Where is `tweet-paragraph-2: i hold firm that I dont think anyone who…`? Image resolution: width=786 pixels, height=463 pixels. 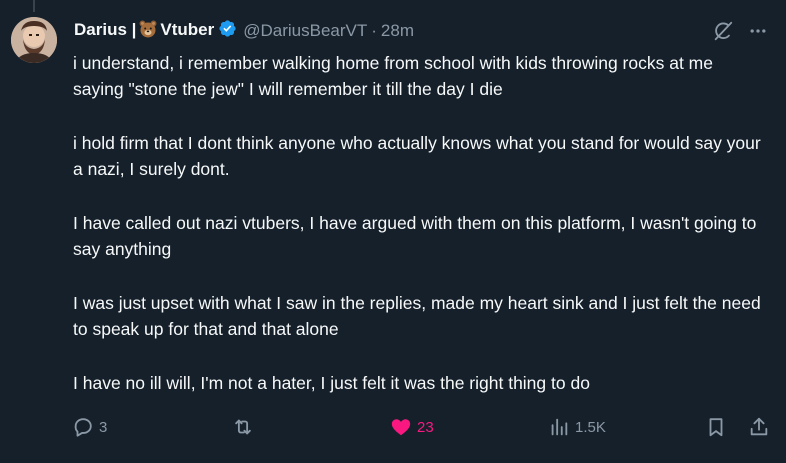
tweet-paragraph-2: i hold firm that I dont think anyone who… is located at coordinates (417, 156).